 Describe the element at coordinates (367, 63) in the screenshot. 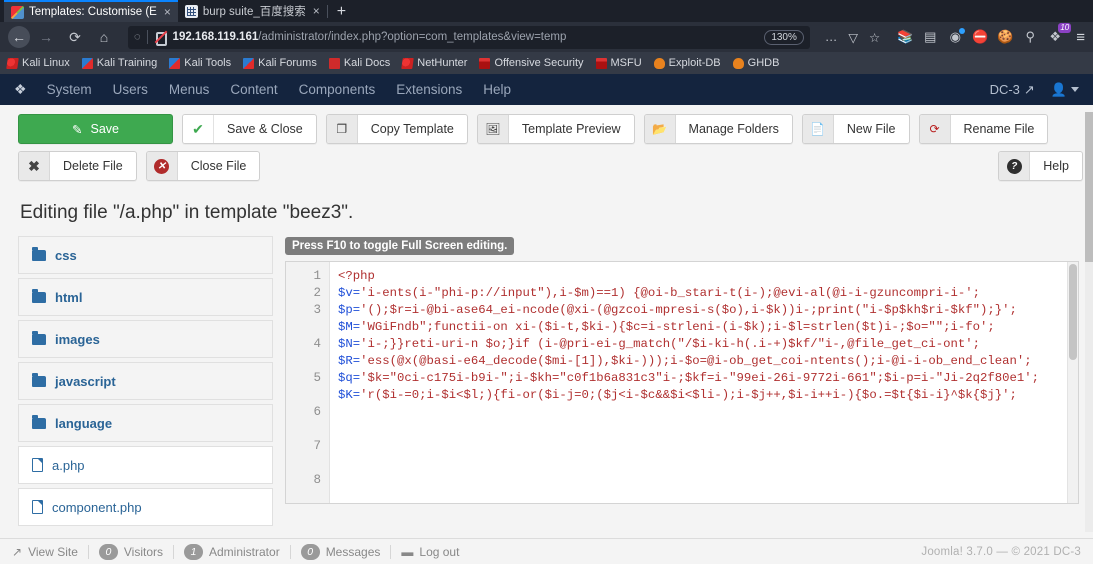

I see `bookmark-label: Kali Docs` at that location.